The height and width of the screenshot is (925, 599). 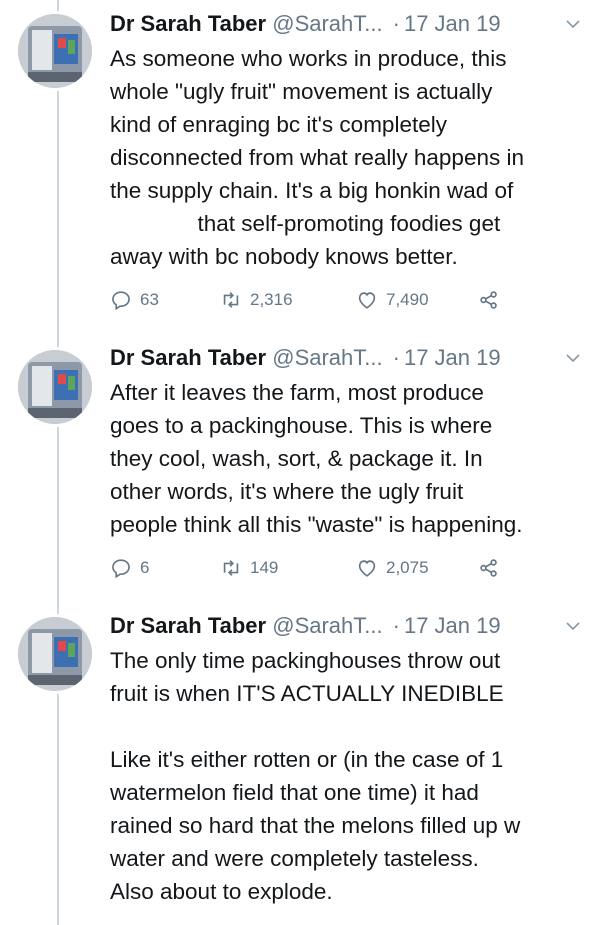 I want to click on retweet-button: 2,316, so click(x=256, y=300).